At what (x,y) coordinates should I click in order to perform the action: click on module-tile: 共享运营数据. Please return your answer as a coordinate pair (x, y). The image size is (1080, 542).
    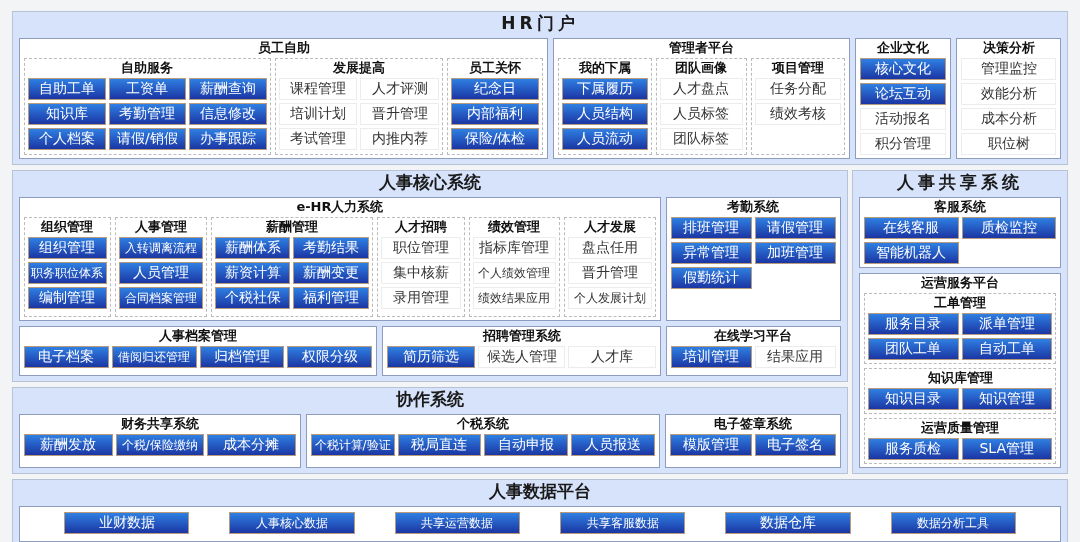
    Looking at the image, I should click on (457, 523).